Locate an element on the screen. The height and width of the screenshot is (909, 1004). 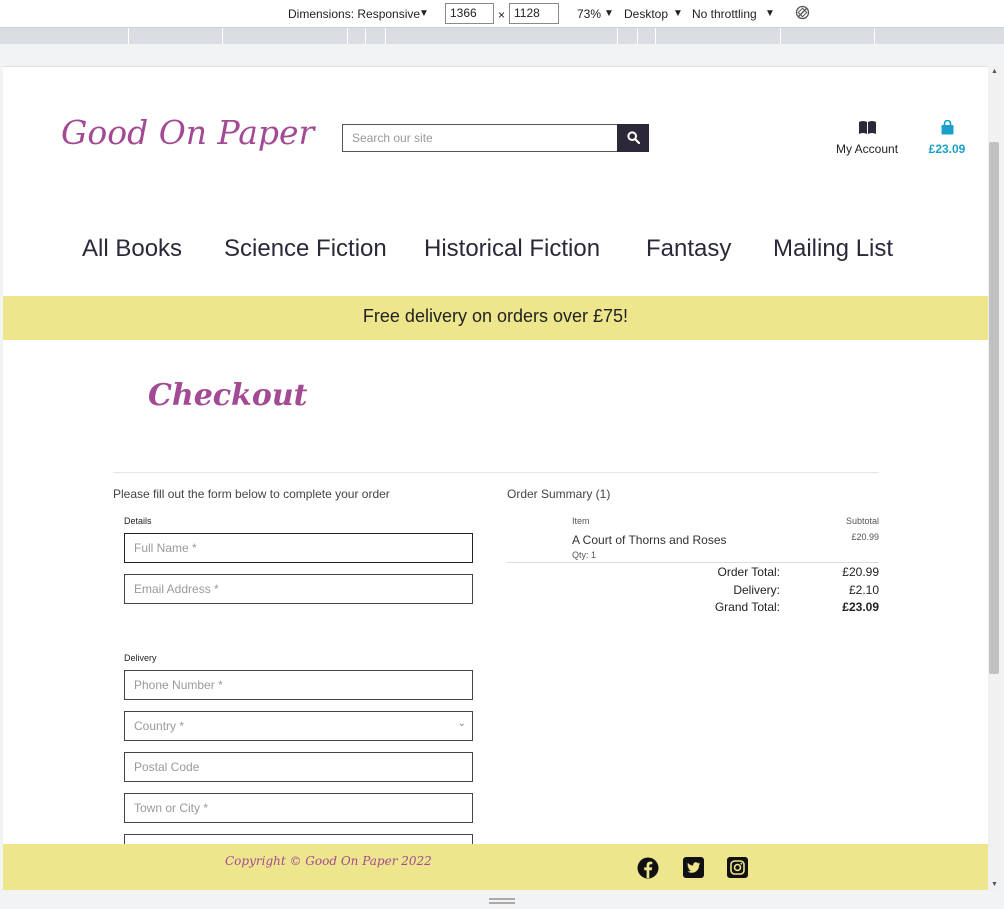
item-title: A Court of Thorns and Roses is located at coordinates (649, 540).